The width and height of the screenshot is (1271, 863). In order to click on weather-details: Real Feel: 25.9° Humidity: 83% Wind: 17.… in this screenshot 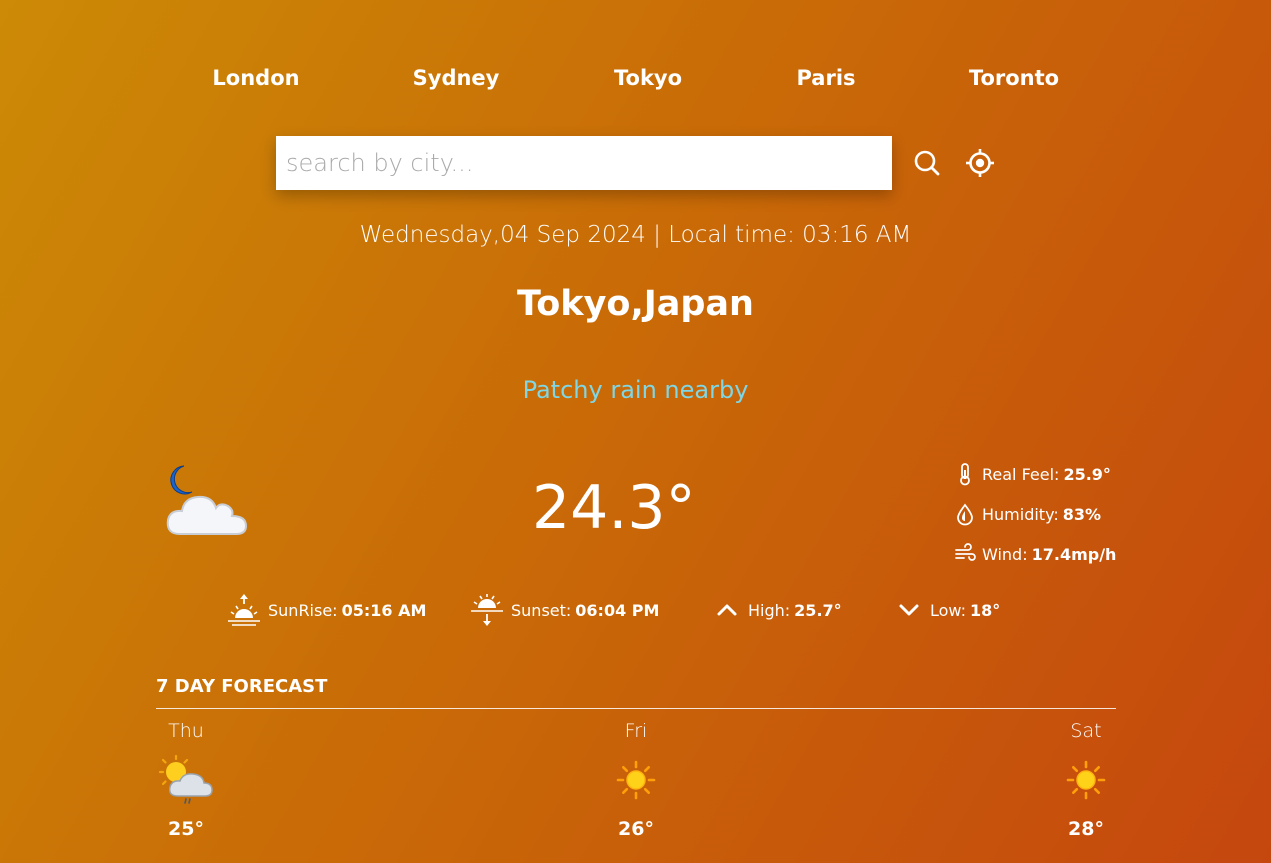, I will do `click(1054, 514)`.